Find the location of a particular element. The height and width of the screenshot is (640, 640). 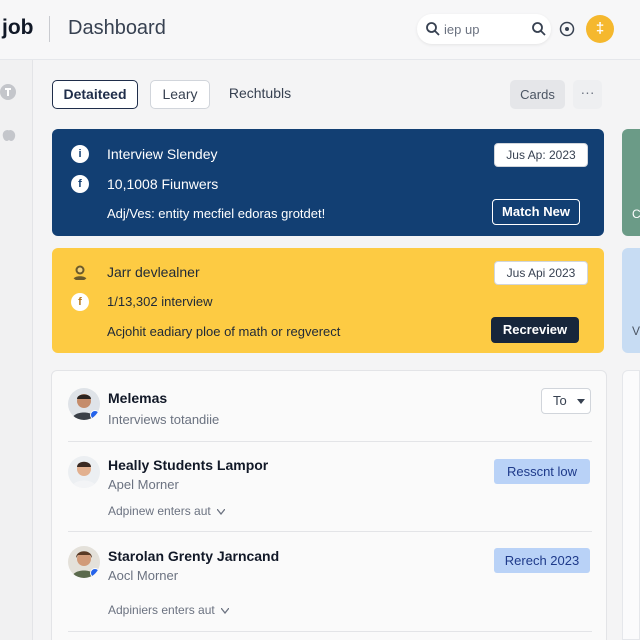

candidate-name: Starolan Grenty Jarncand is located at coordinates (194, 556).